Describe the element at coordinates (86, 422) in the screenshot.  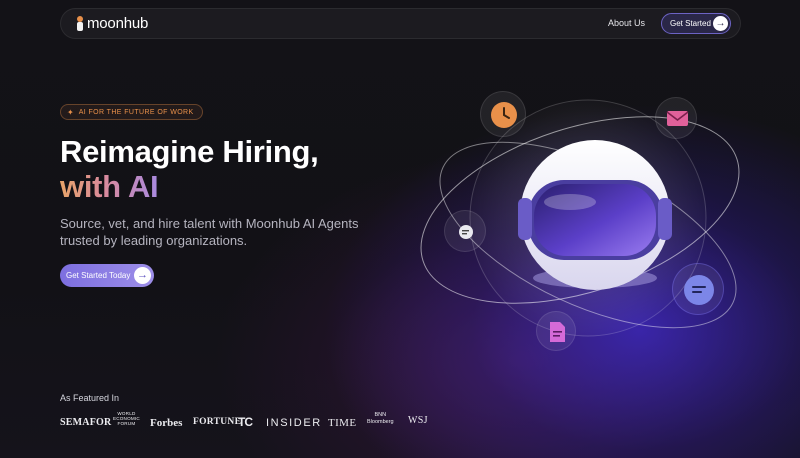
I see `semafor-logo: SEMAFOR` at that location.